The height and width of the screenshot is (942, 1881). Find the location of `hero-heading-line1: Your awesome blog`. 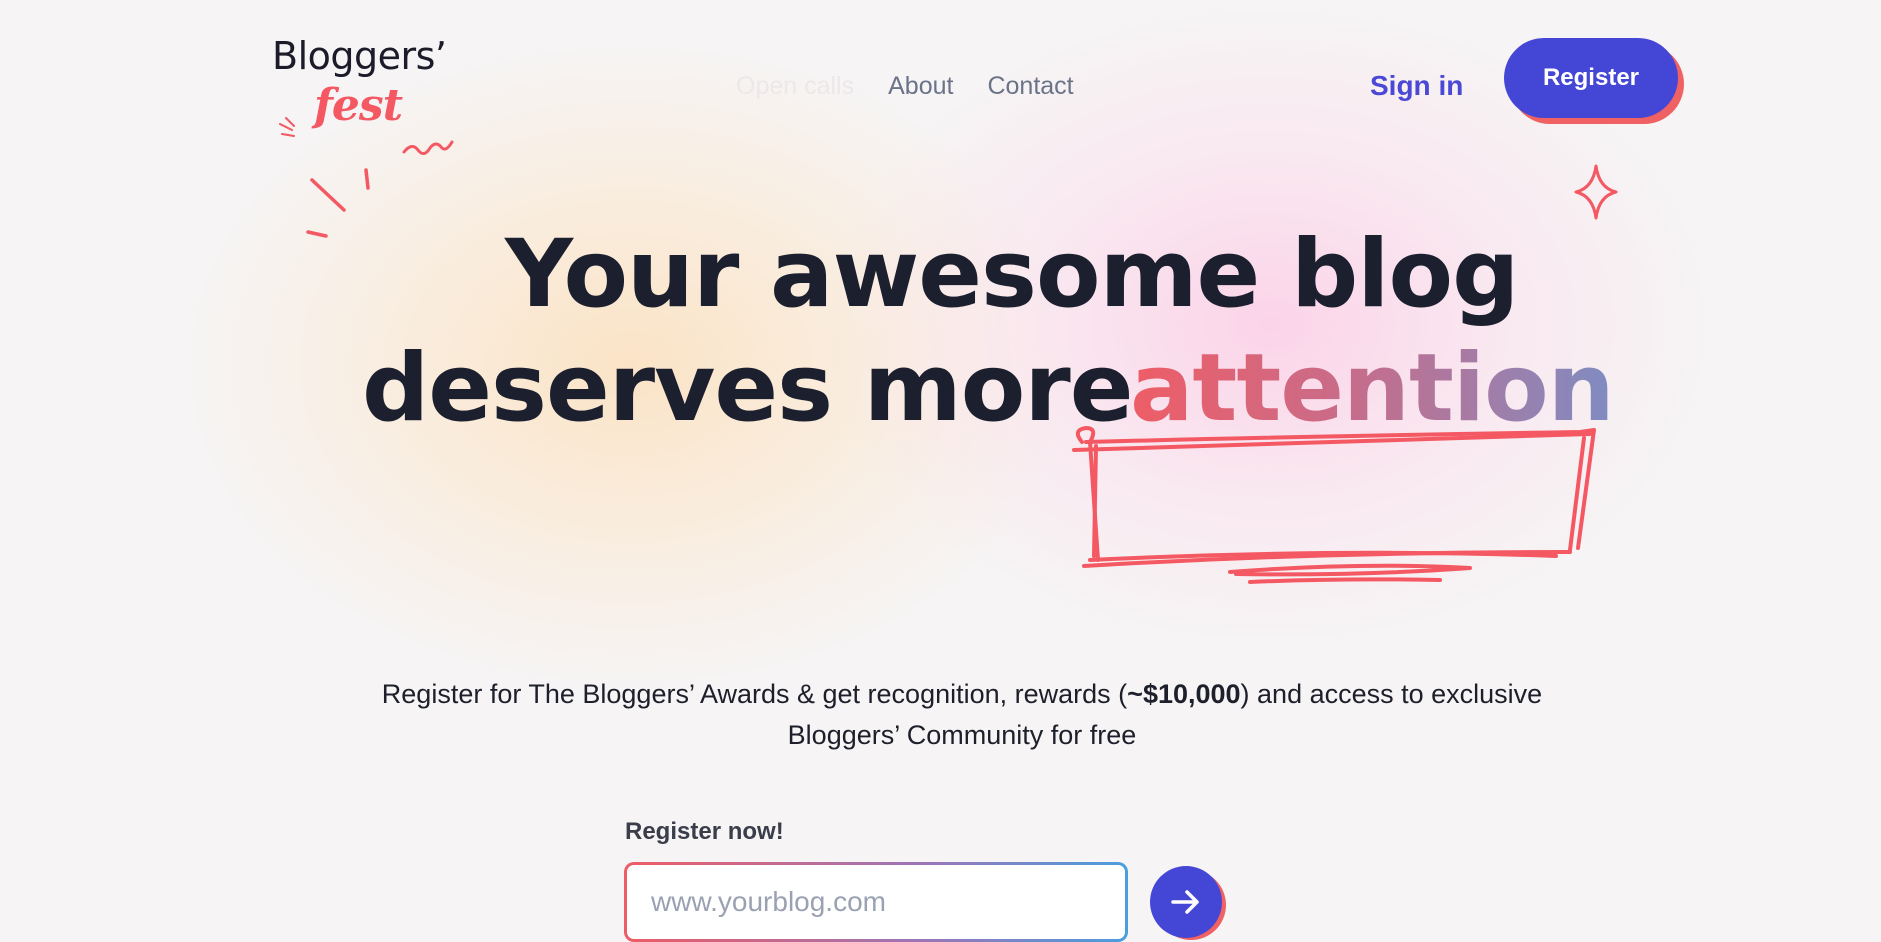

hero-heading-line1: Your awesome blog is located at coordinates (1012, 274).